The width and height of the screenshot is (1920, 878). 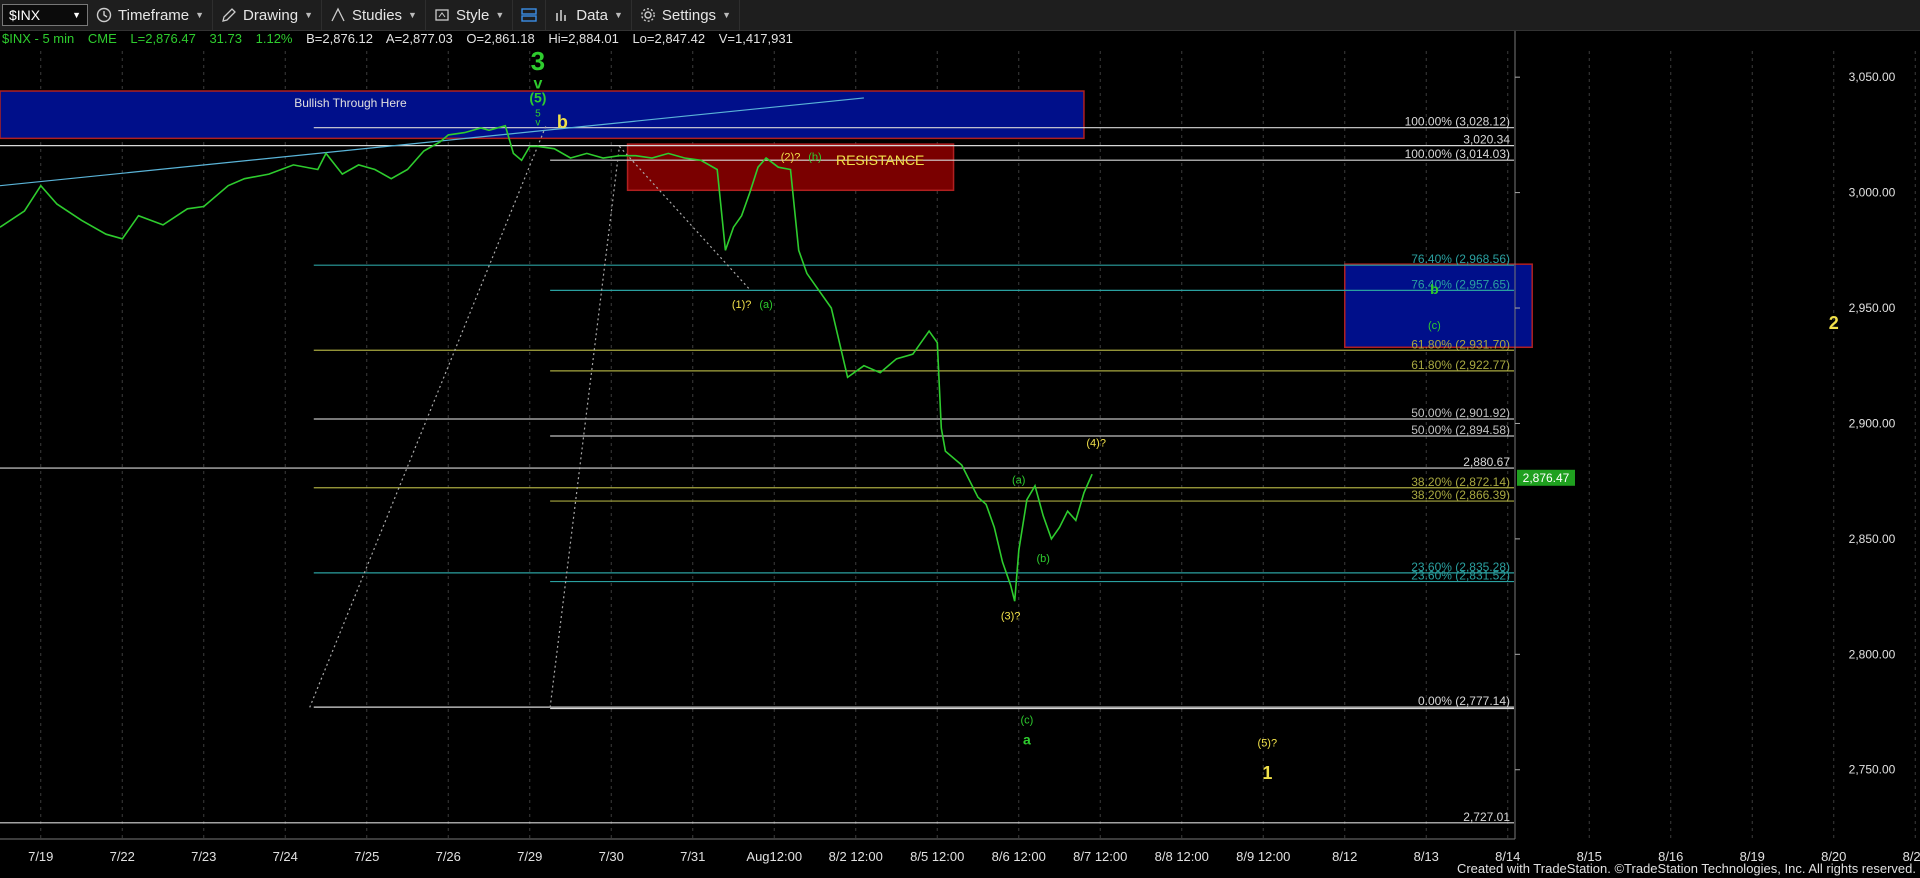 What do you see at coordinates (366, 856) in the screenshot?
I see `x-tick-label: 7/25` at bounding box center [366, 856].